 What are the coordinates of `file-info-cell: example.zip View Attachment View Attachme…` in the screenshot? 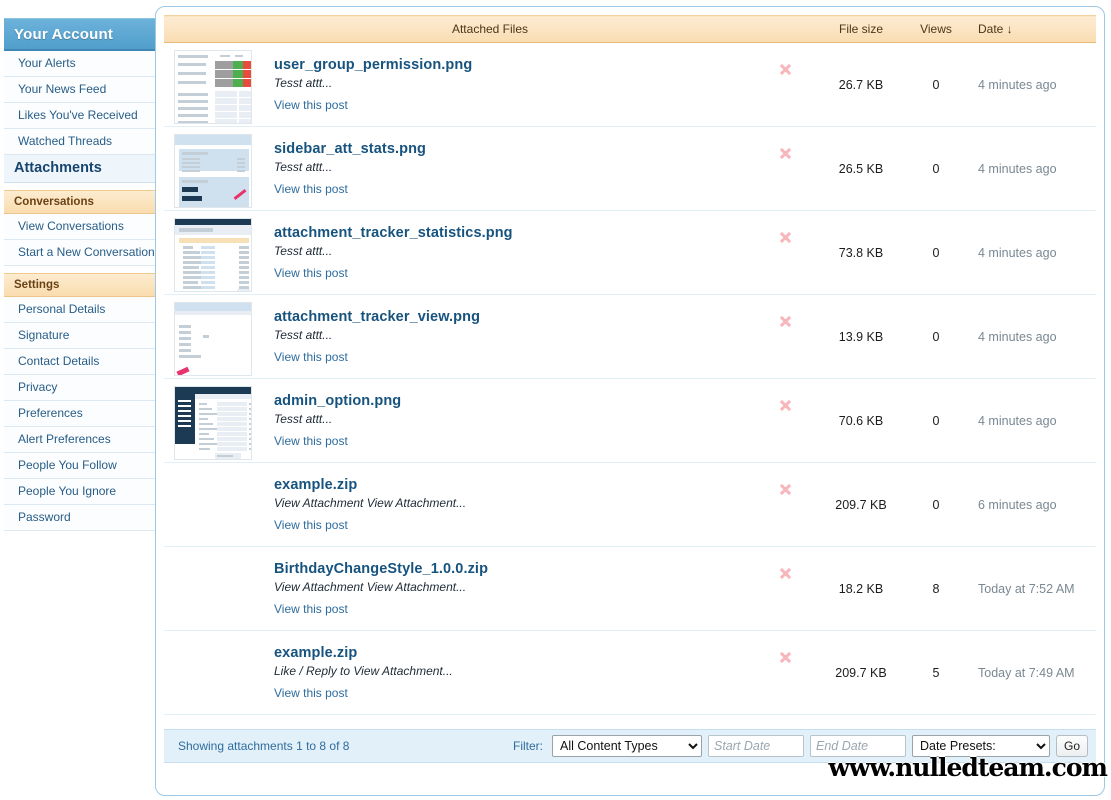 It's located at (515, 504).